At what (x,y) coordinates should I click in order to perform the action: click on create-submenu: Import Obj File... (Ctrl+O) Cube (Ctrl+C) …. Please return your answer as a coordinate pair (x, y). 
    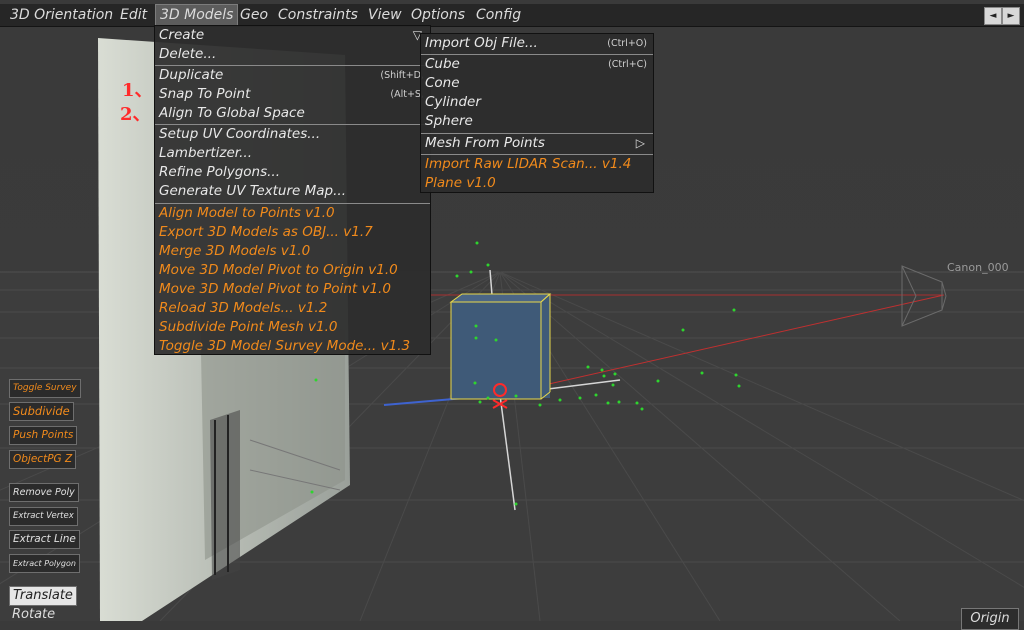
    Looking at the image, I should click on (537, 113).